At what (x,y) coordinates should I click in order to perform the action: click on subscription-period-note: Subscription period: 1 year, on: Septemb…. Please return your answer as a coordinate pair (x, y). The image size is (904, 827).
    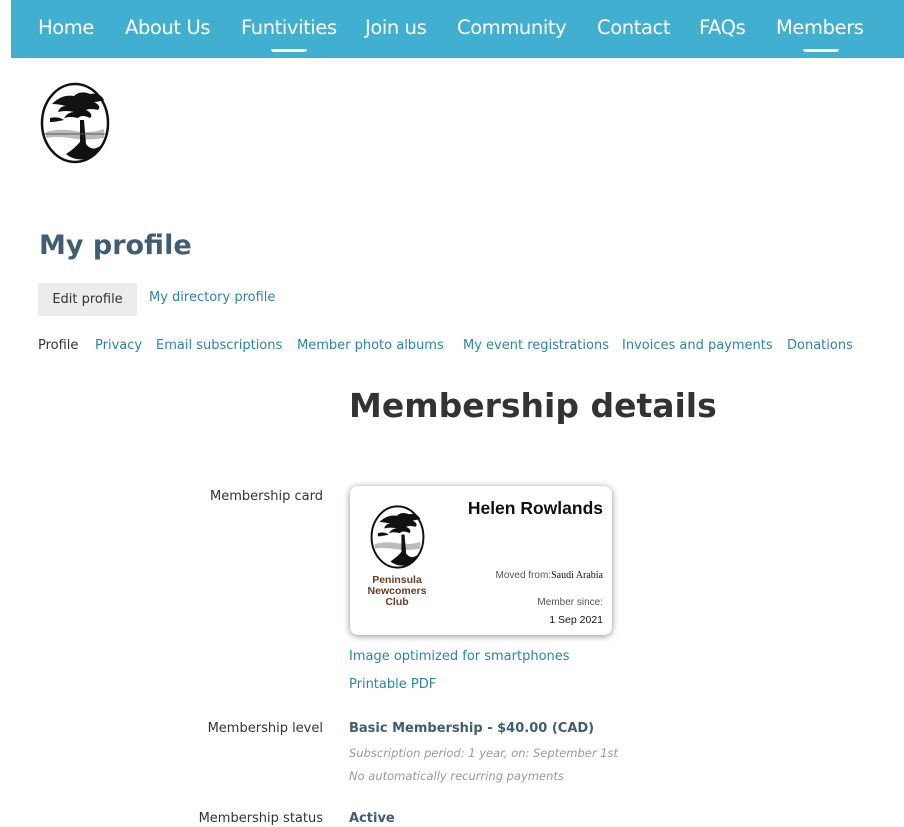
    Looking at the image, I should click on (484, 753).